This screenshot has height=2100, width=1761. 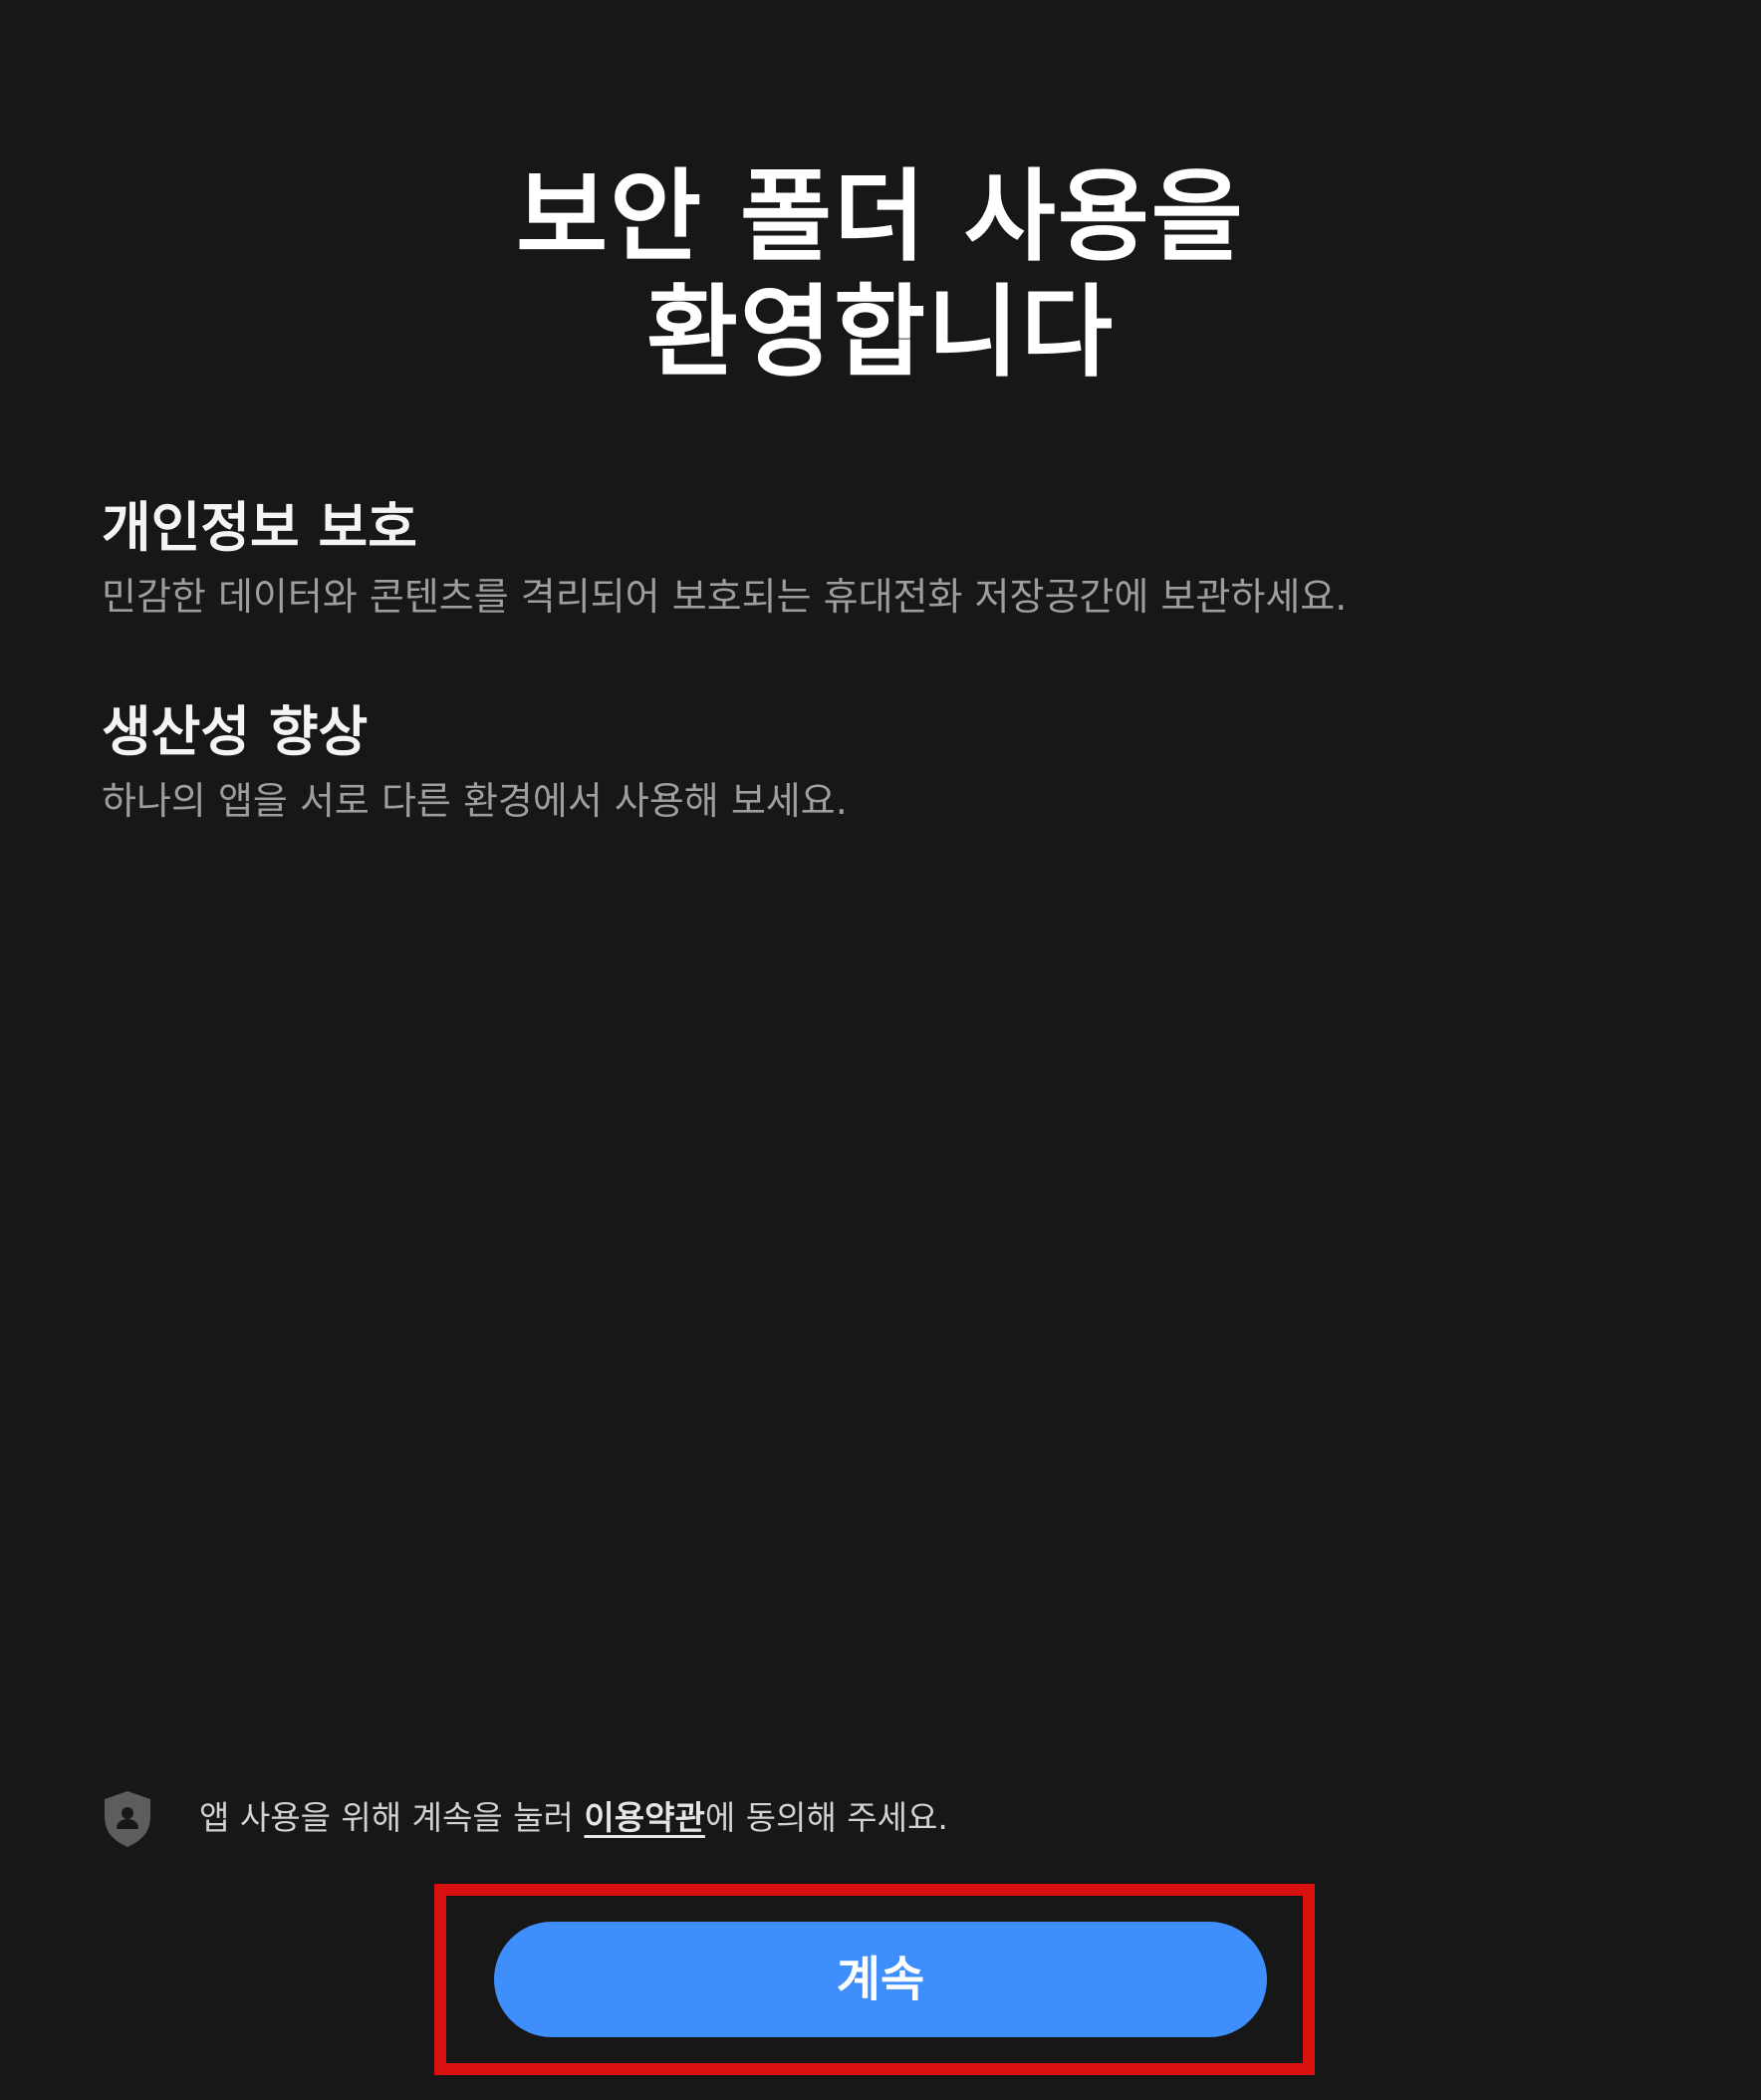 I want to click on shield-person-icon, so click(x=127, y=1819).